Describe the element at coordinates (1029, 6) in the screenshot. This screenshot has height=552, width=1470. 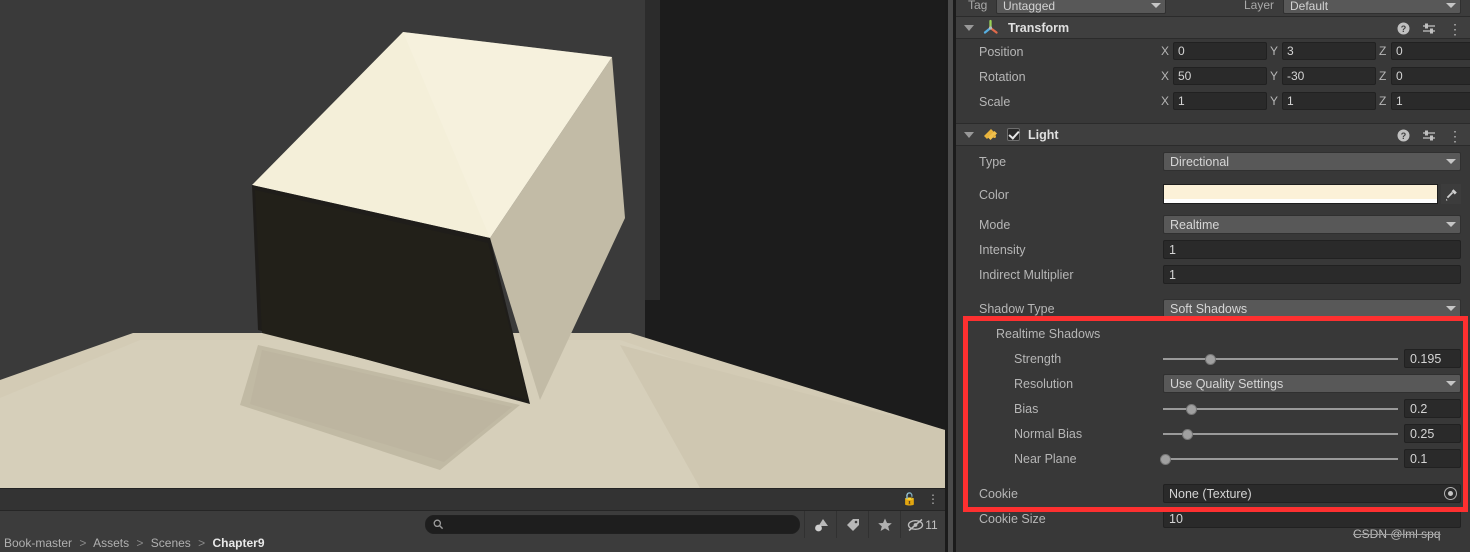
I see `tag-value: Untagged` at that location.